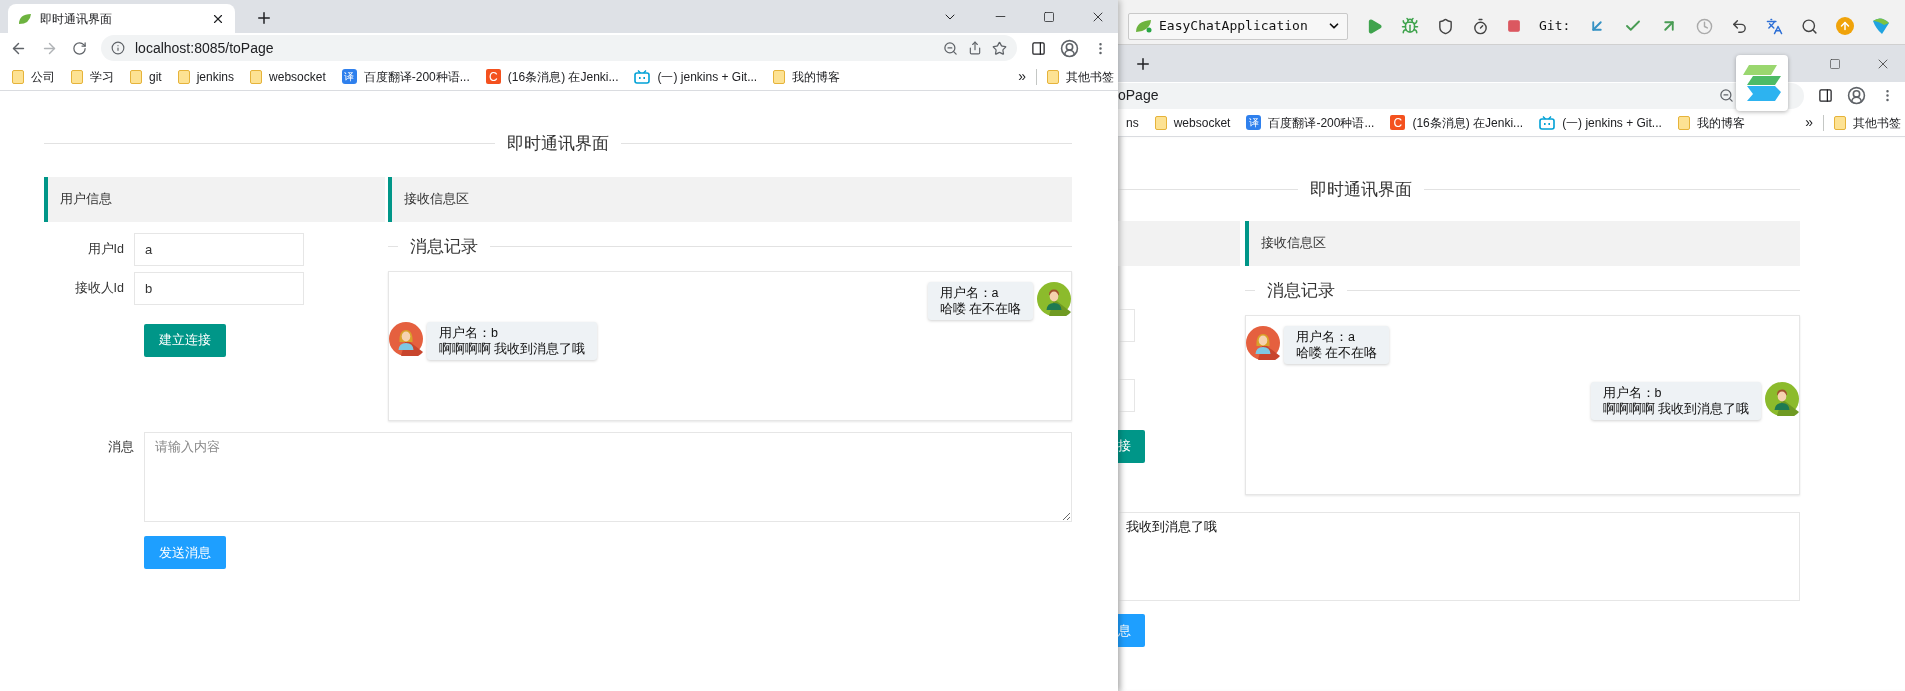 Image resolution: width=1905 pixels, height=691 pixels. Describe the element at coordinates (76, 19) in the screenshot. I see `tab-title: 即时通讯界面` at that location.